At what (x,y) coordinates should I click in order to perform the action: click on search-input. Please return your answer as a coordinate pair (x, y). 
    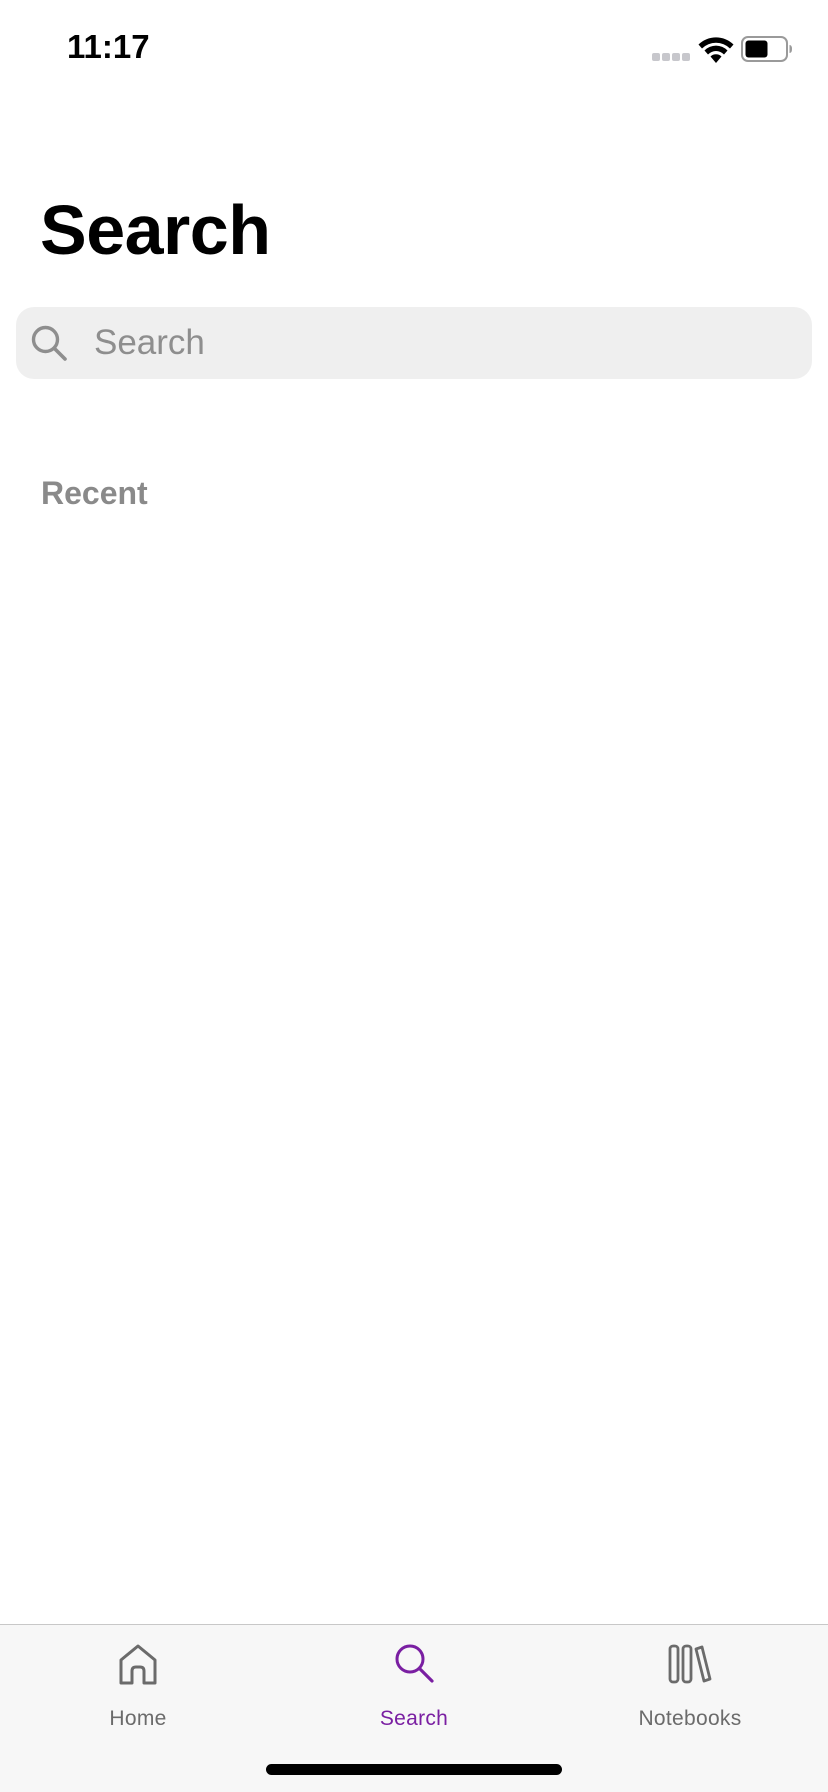
    Looking at the image, I should click on (438, 343).